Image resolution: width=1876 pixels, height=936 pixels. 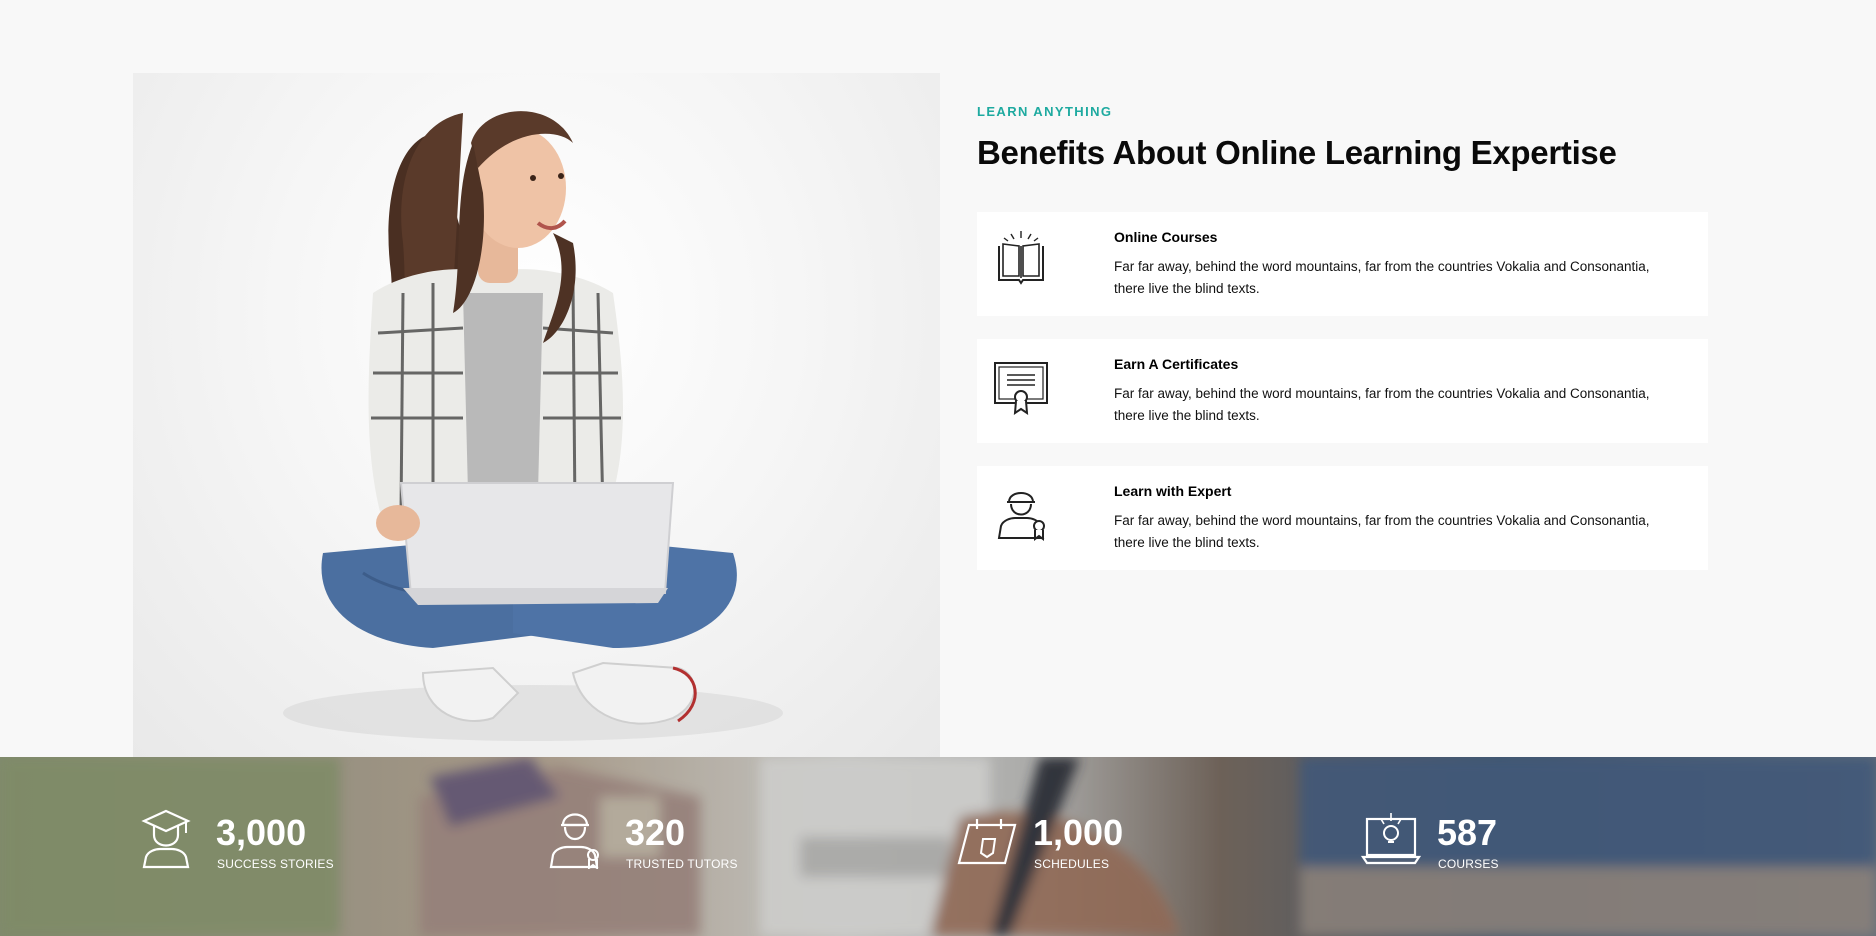 I want to click on feature-title: Online Courses, so click(x=1166, y=237).